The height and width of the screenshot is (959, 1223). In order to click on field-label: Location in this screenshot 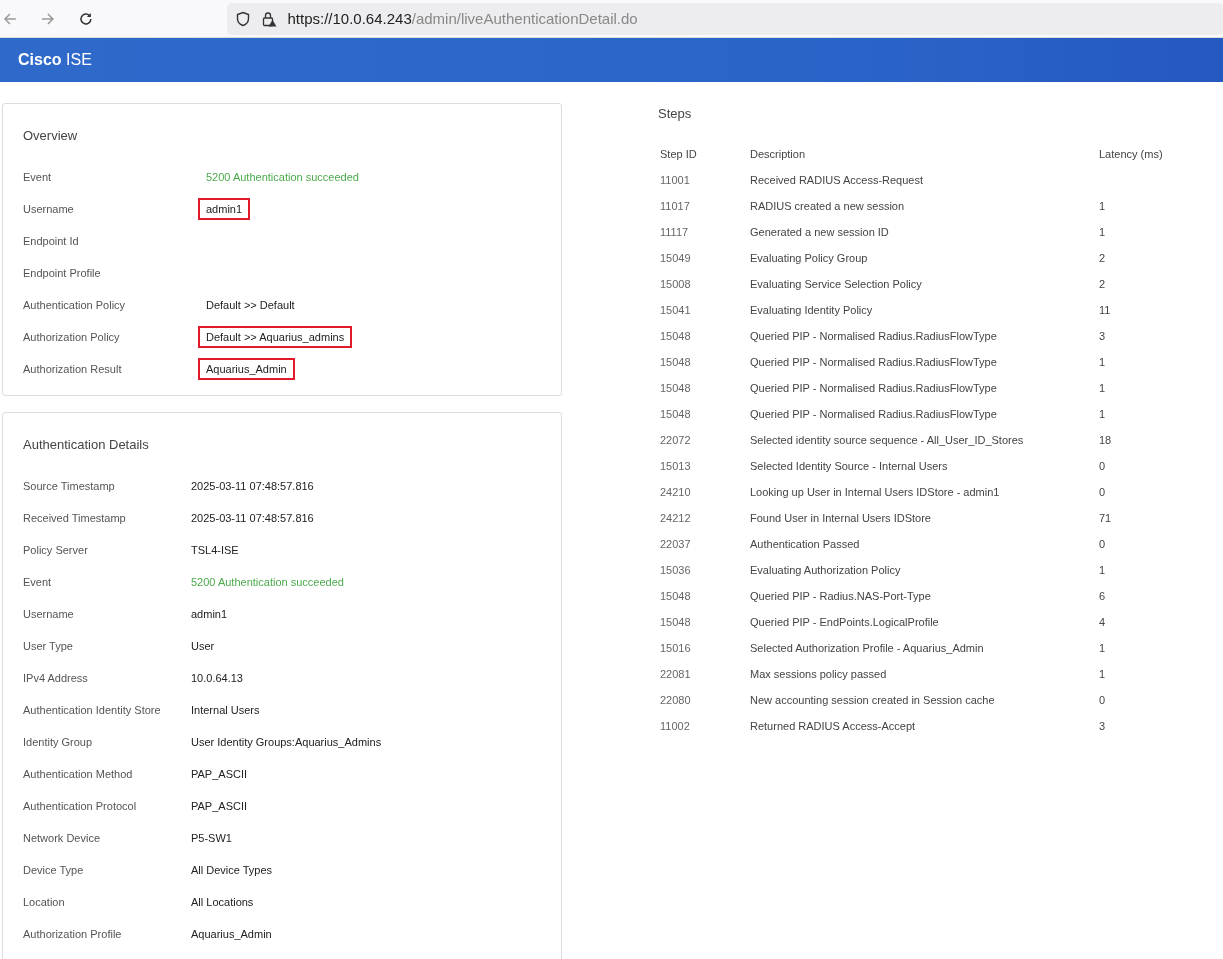, I will do `click(44, 902)`.